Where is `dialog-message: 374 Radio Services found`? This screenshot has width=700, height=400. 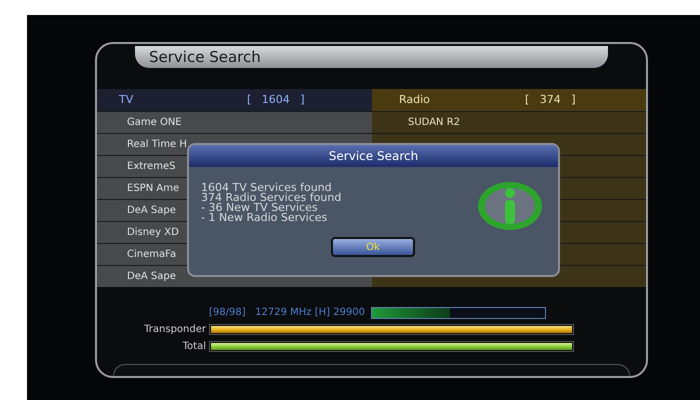
dialog-message: 374 Radio Services found is located at coordinates (271, 198).